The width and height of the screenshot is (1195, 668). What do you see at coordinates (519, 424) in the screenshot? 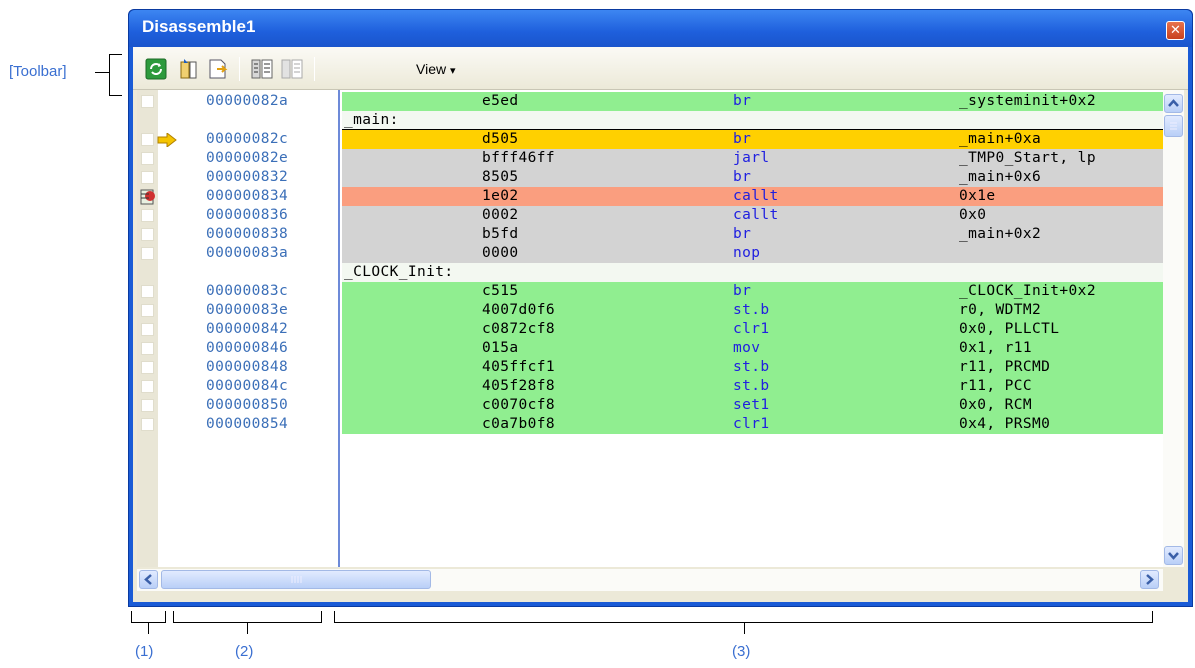
I see `instruction-code: c0a7b0f8` at bounding box center [519, 424].